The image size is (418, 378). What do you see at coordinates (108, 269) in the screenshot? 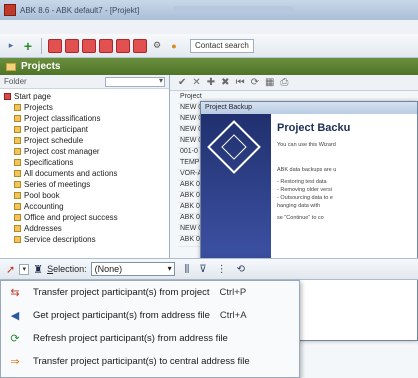
I see `selection-value: (None)` at bounding box center [108, 269].